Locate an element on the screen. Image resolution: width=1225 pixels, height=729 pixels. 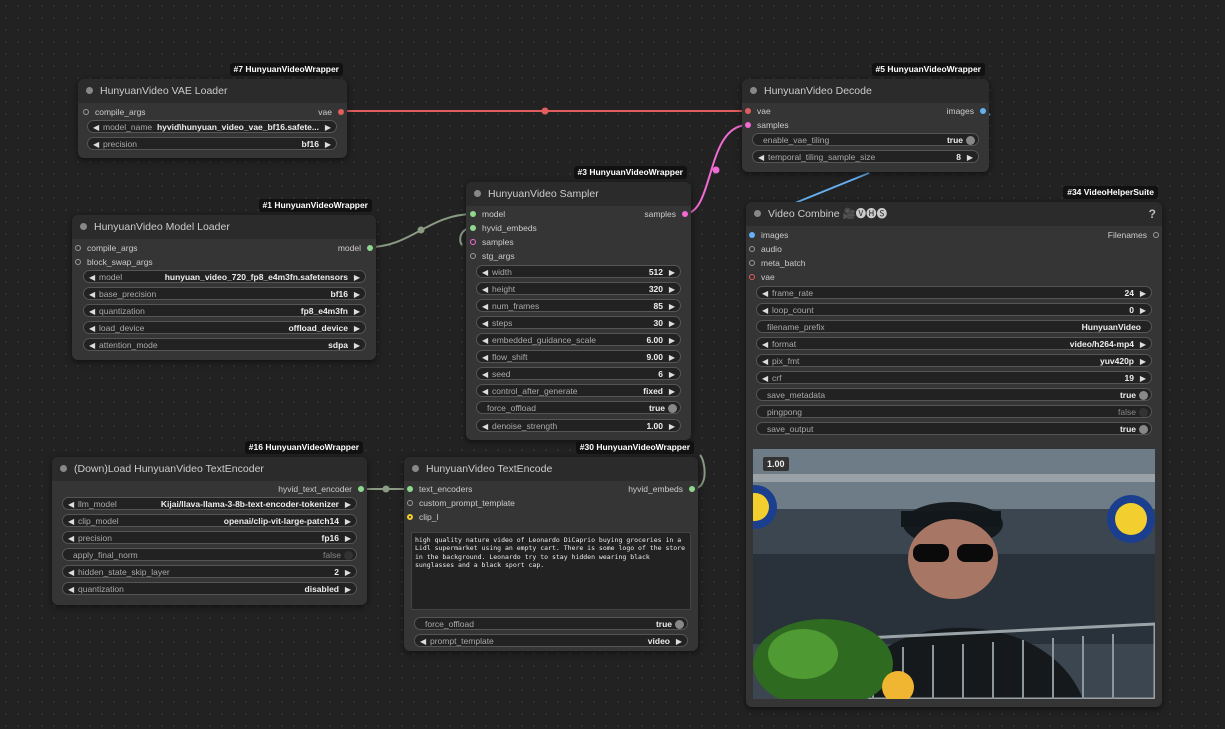
node-title: Video Combine 🎥🅥🅗🅢? is located at coordinates (954, 214).